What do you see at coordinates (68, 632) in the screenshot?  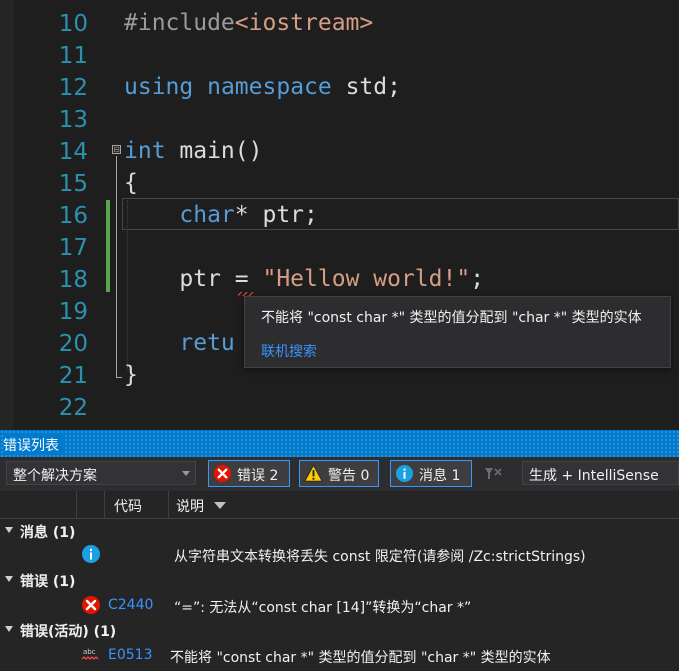 I see `group-label: 错误(活动) (1)` at bounding box center [68, 632].